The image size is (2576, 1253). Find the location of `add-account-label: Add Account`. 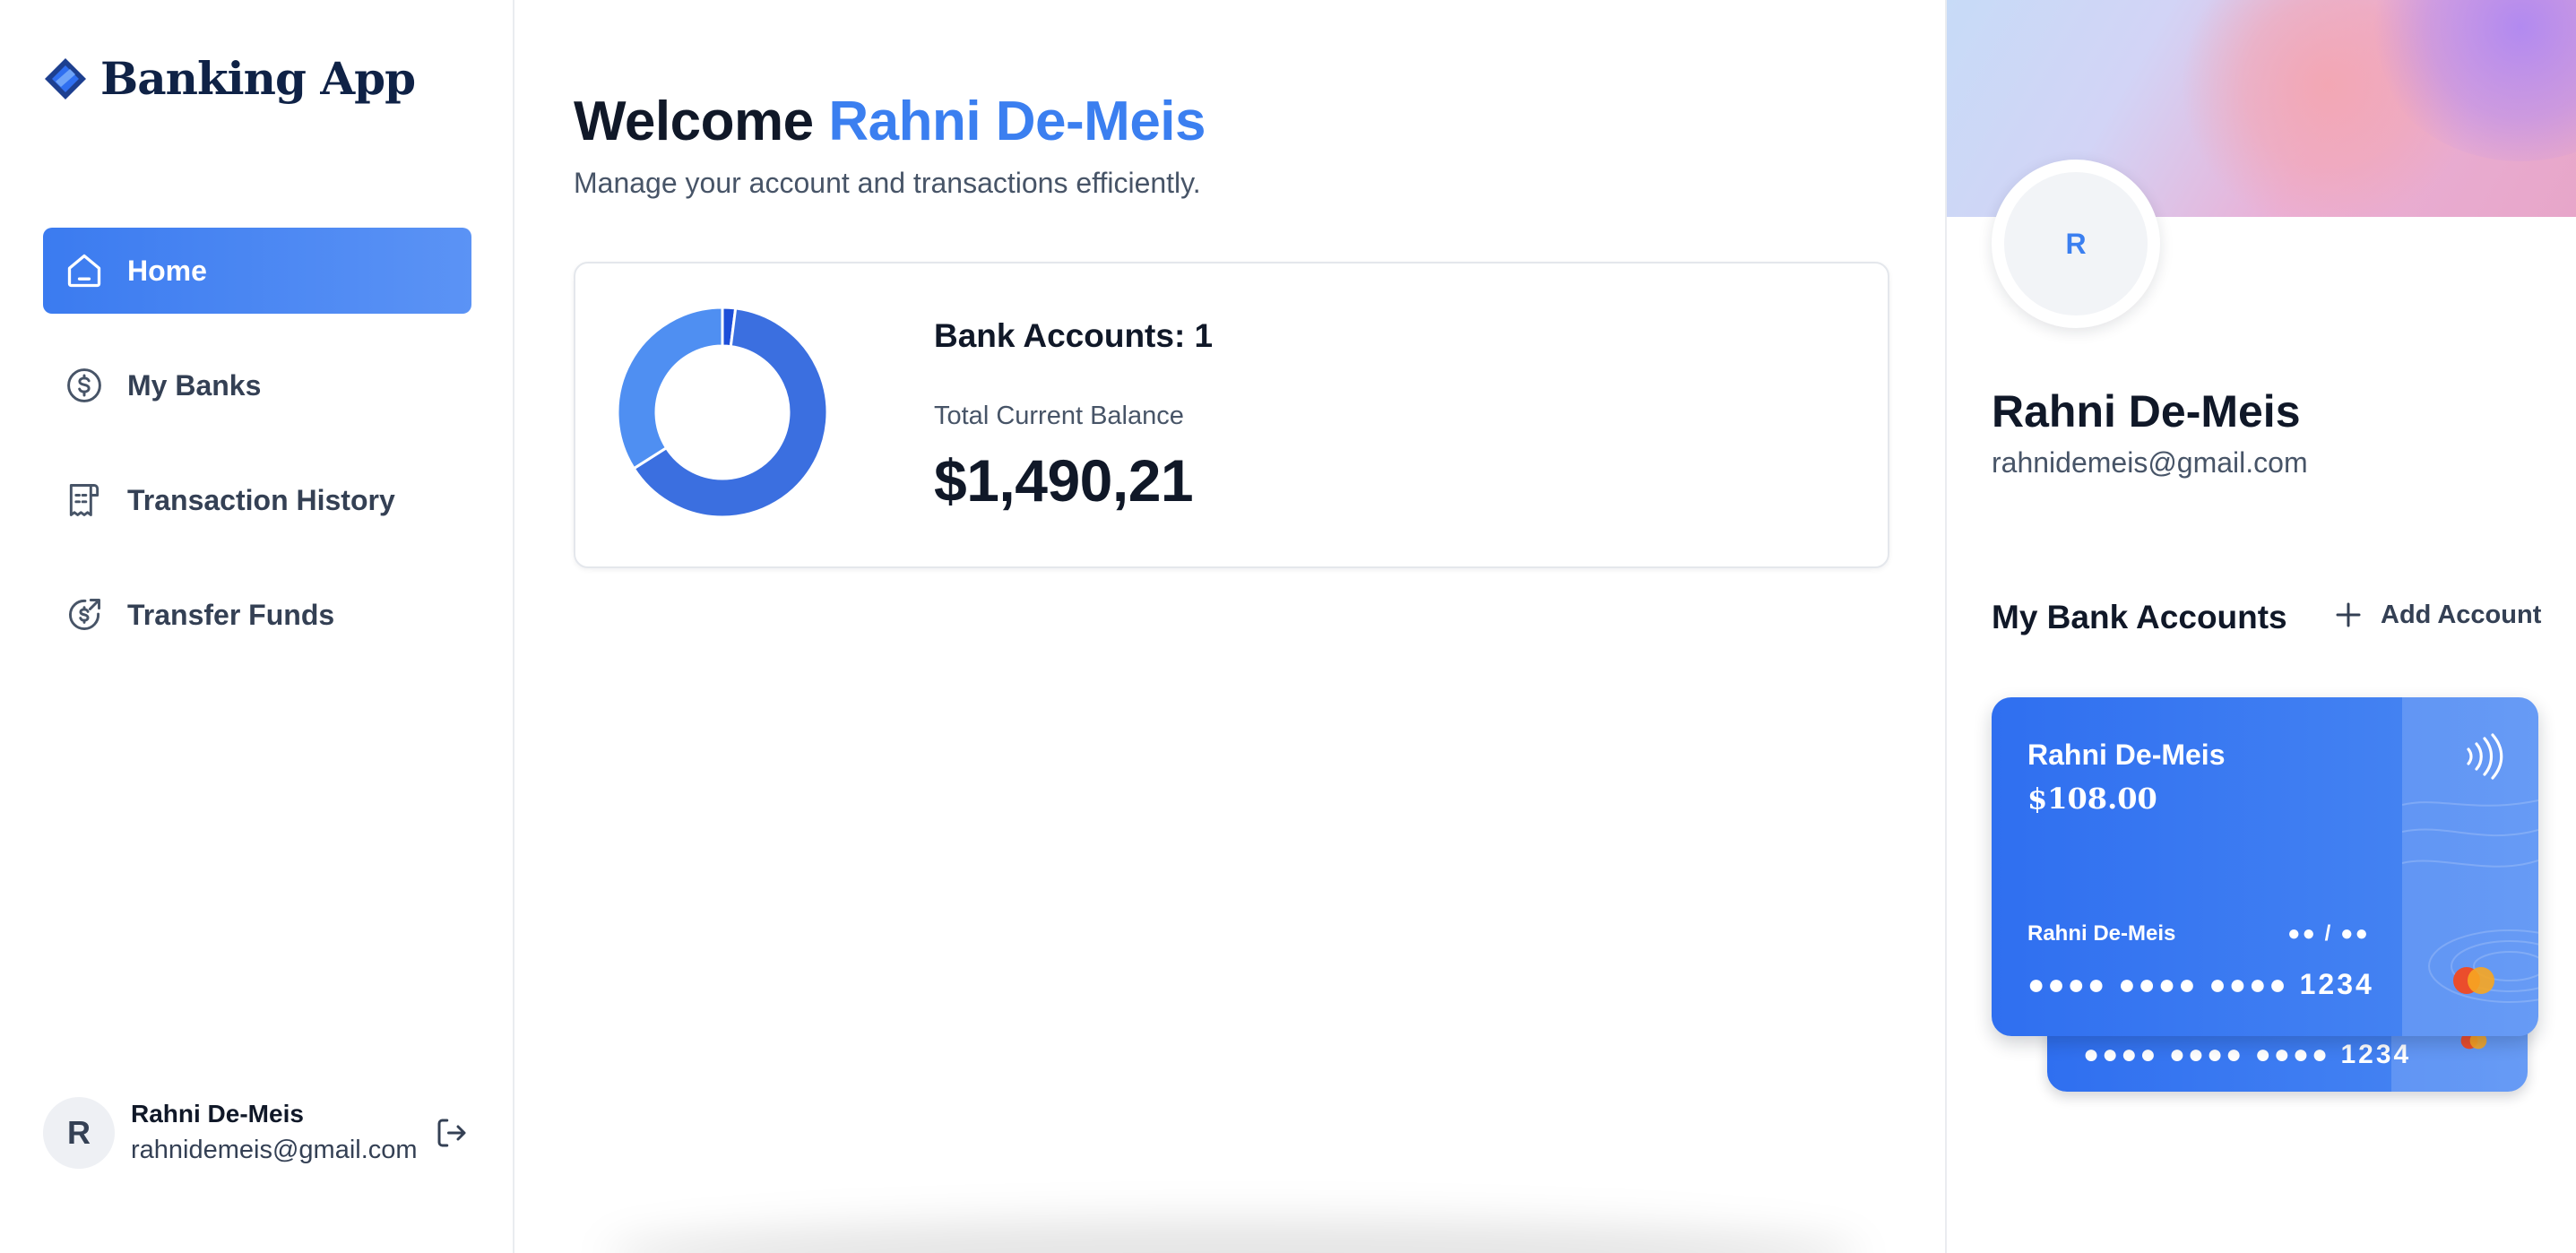

add-account-label: Add Account is located at coordinates (2461, 614).